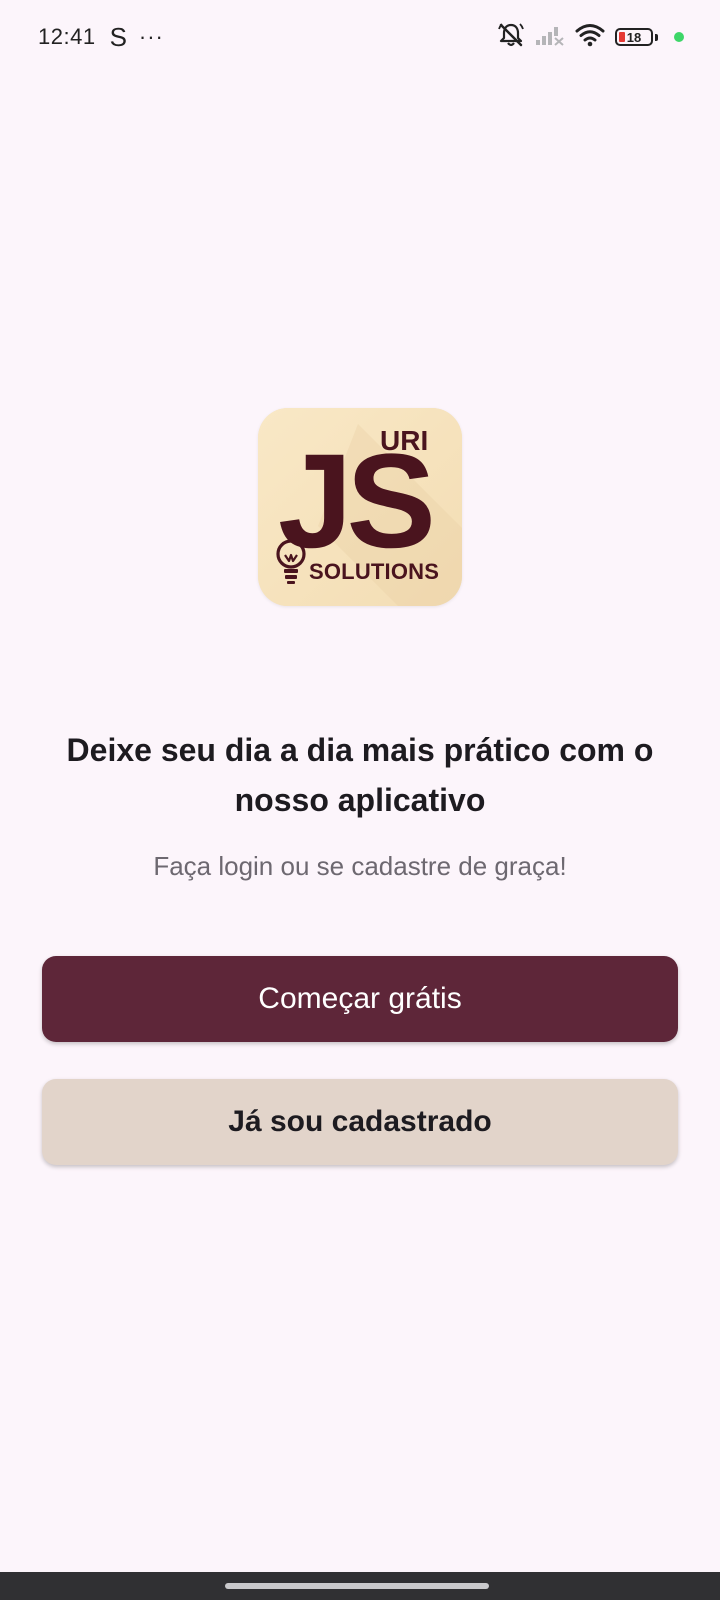  What do you see at coordinates (656, 37) in the screenshot?
I see `battery-tip` at bounding box center [656, 37].